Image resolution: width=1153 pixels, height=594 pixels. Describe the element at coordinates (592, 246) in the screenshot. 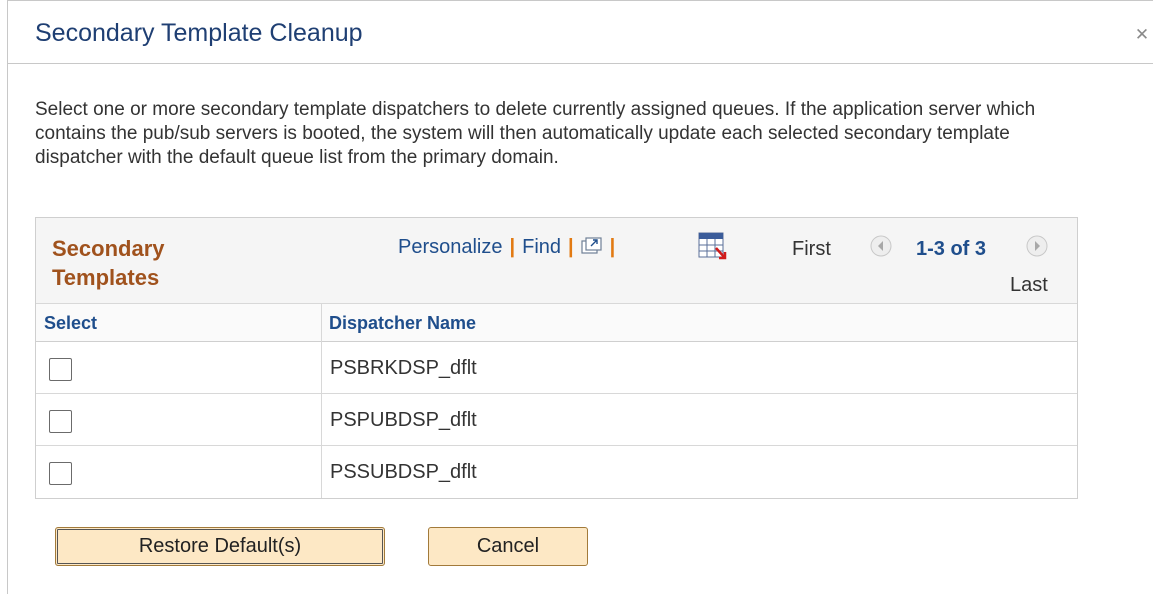

I see `zoom-new-window-icon` at that location.